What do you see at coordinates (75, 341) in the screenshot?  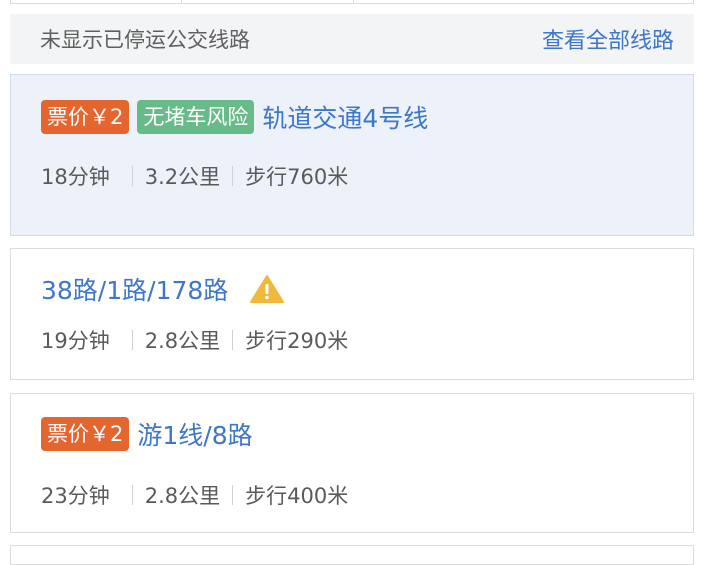 I see `route-duration: 19分钟` at bounding box center [75, 341].